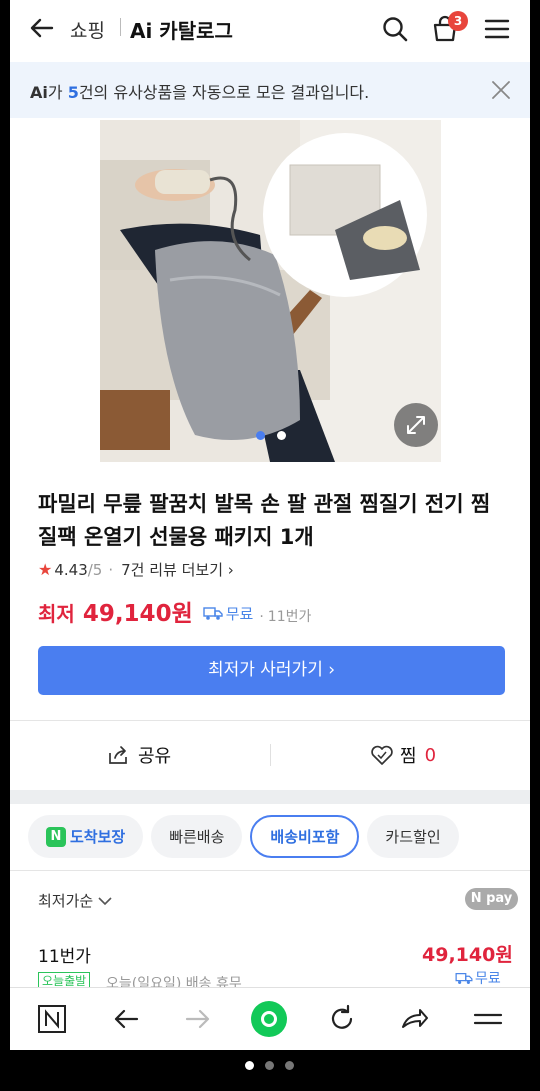  I want to click on ai-summary-count: 5, so click(73, 92).